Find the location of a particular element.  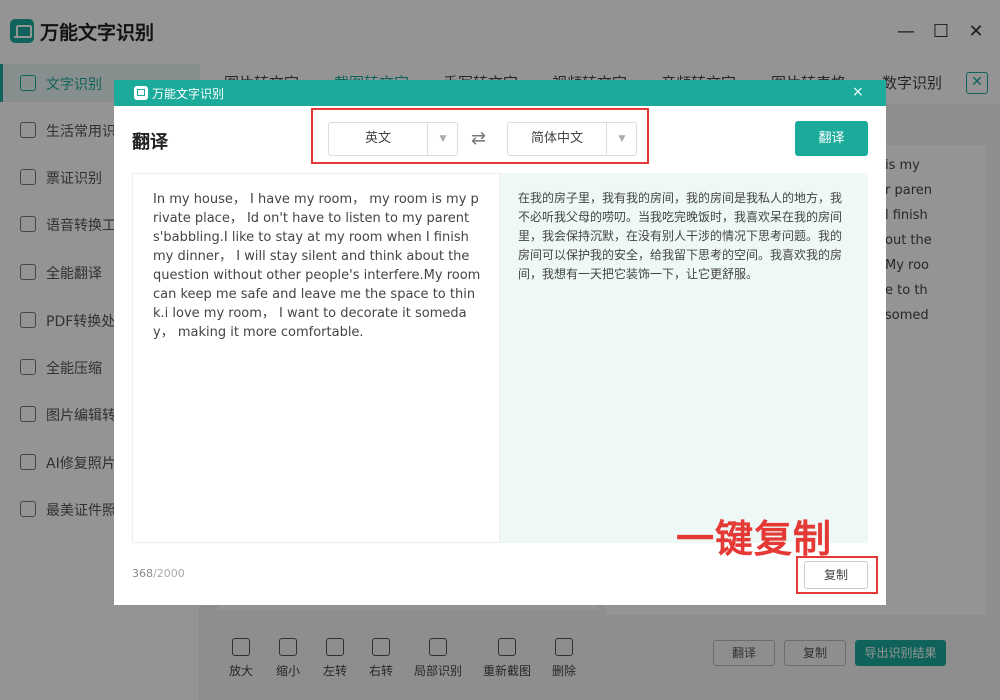

dialog-title: 万能文字识别 is located at coordinates (188, 94).